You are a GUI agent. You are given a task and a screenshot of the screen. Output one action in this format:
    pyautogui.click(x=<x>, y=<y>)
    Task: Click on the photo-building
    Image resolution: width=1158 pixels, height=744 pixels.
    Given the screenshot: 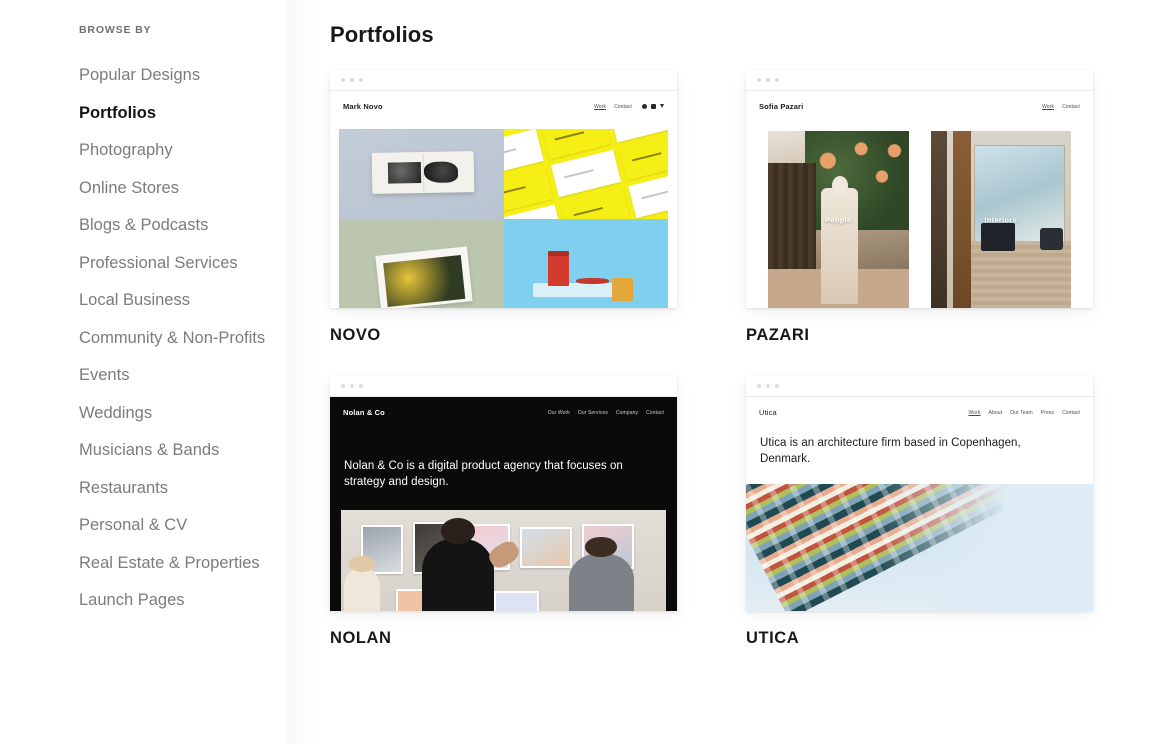 What is the action you would take?
    pyautogui.click(x=919, y=547)
    